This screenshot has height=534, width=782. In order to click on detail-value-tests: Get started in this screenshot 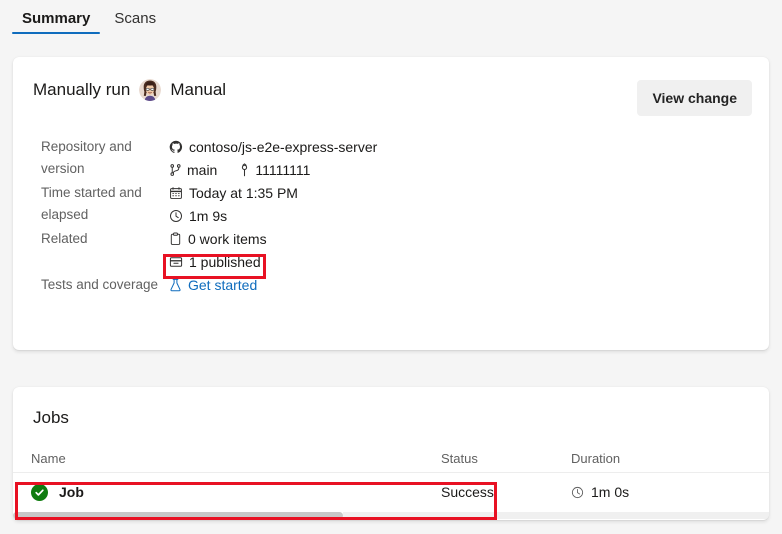, I will do `click(405, 284)`.